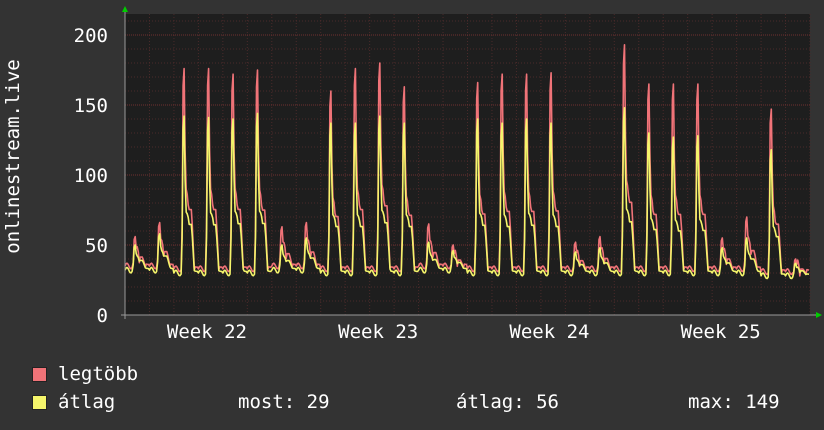 The height and width of the screenshot is (430, 824). What do you see at coordinates (507, 402) in the screenshot?
I see `stat-avg: átlag: 56` at bounding box center [507, 402].